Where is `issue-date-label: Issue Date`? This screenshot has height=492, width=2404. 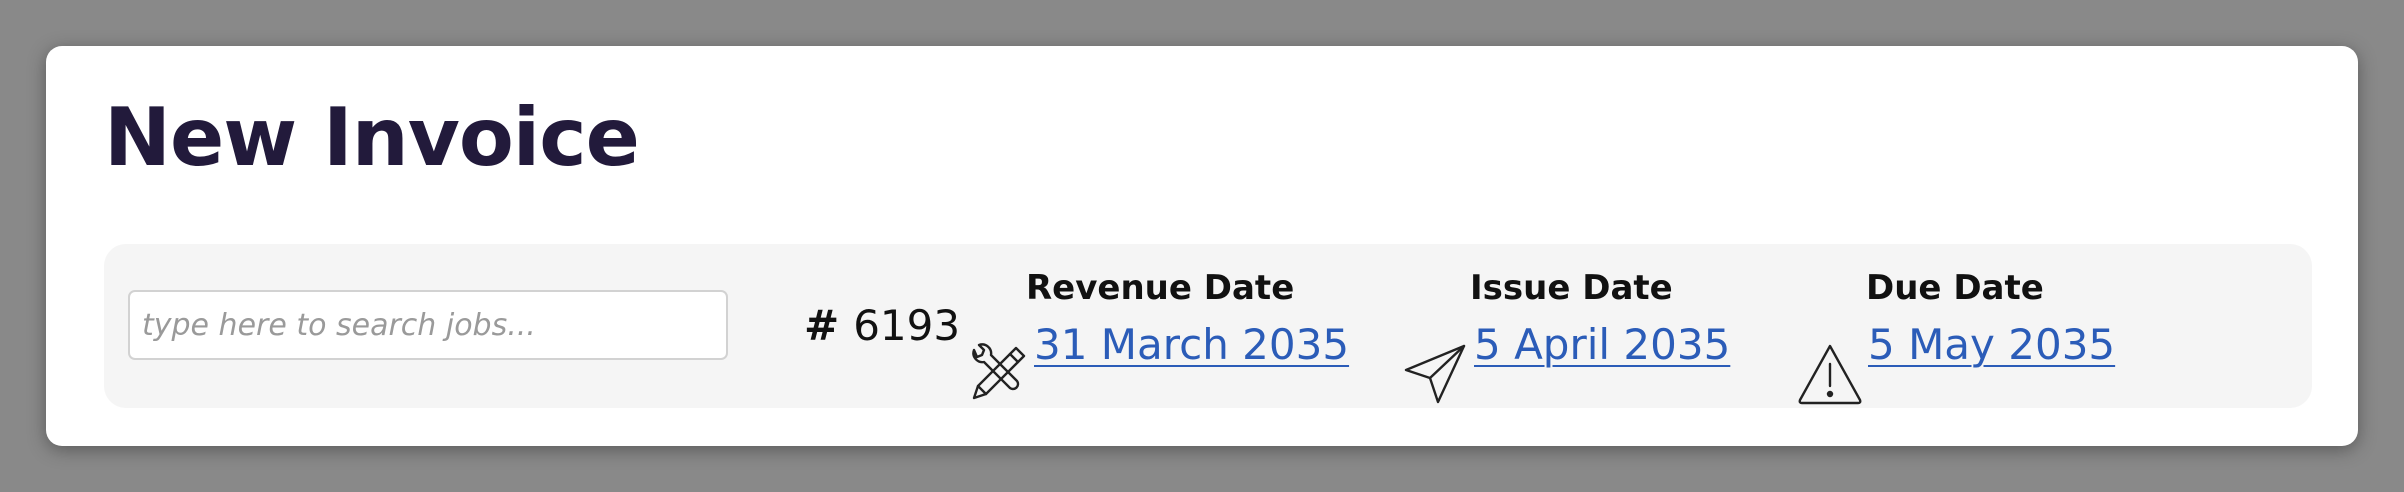 issue-date-label: Issue Date is located at coordinates (1571, 288).